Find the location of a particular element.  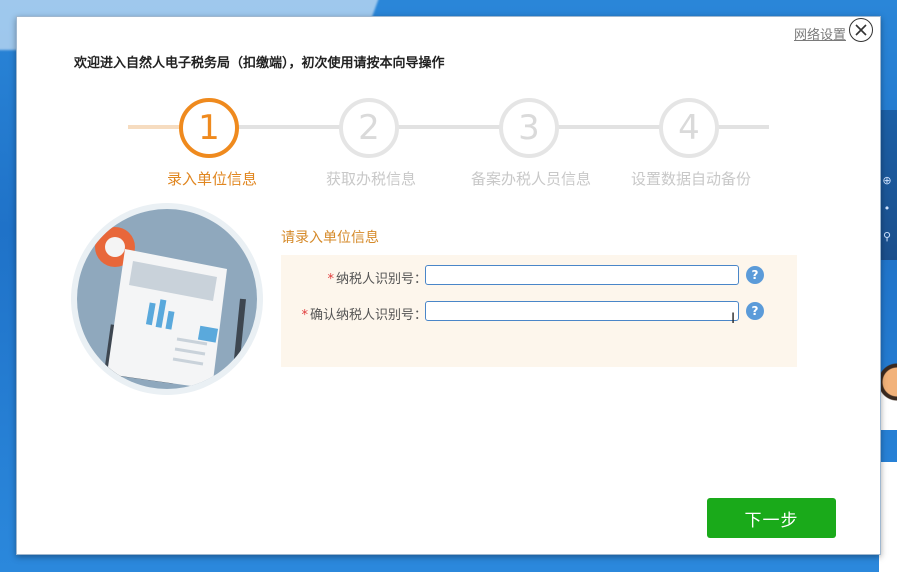

step-1-circle: 1 is located at coordinates (209, 128).